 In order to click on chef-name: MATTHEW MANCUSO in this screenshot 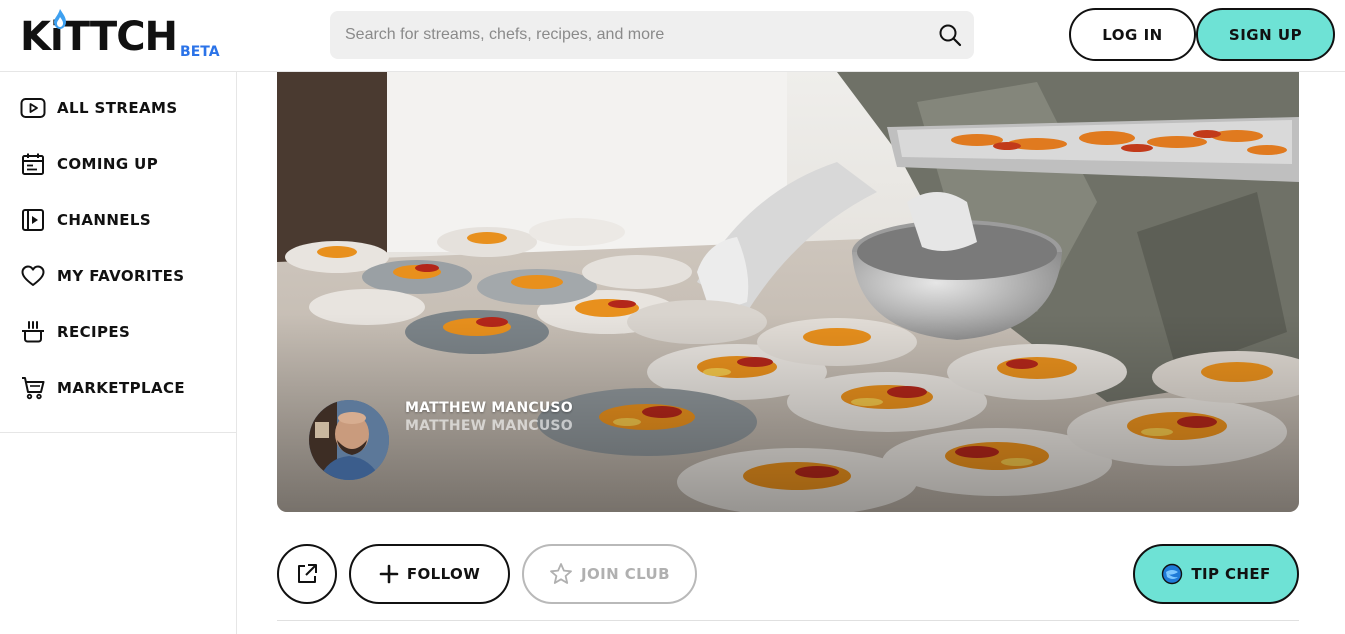, I will do `click(489, 408)`.